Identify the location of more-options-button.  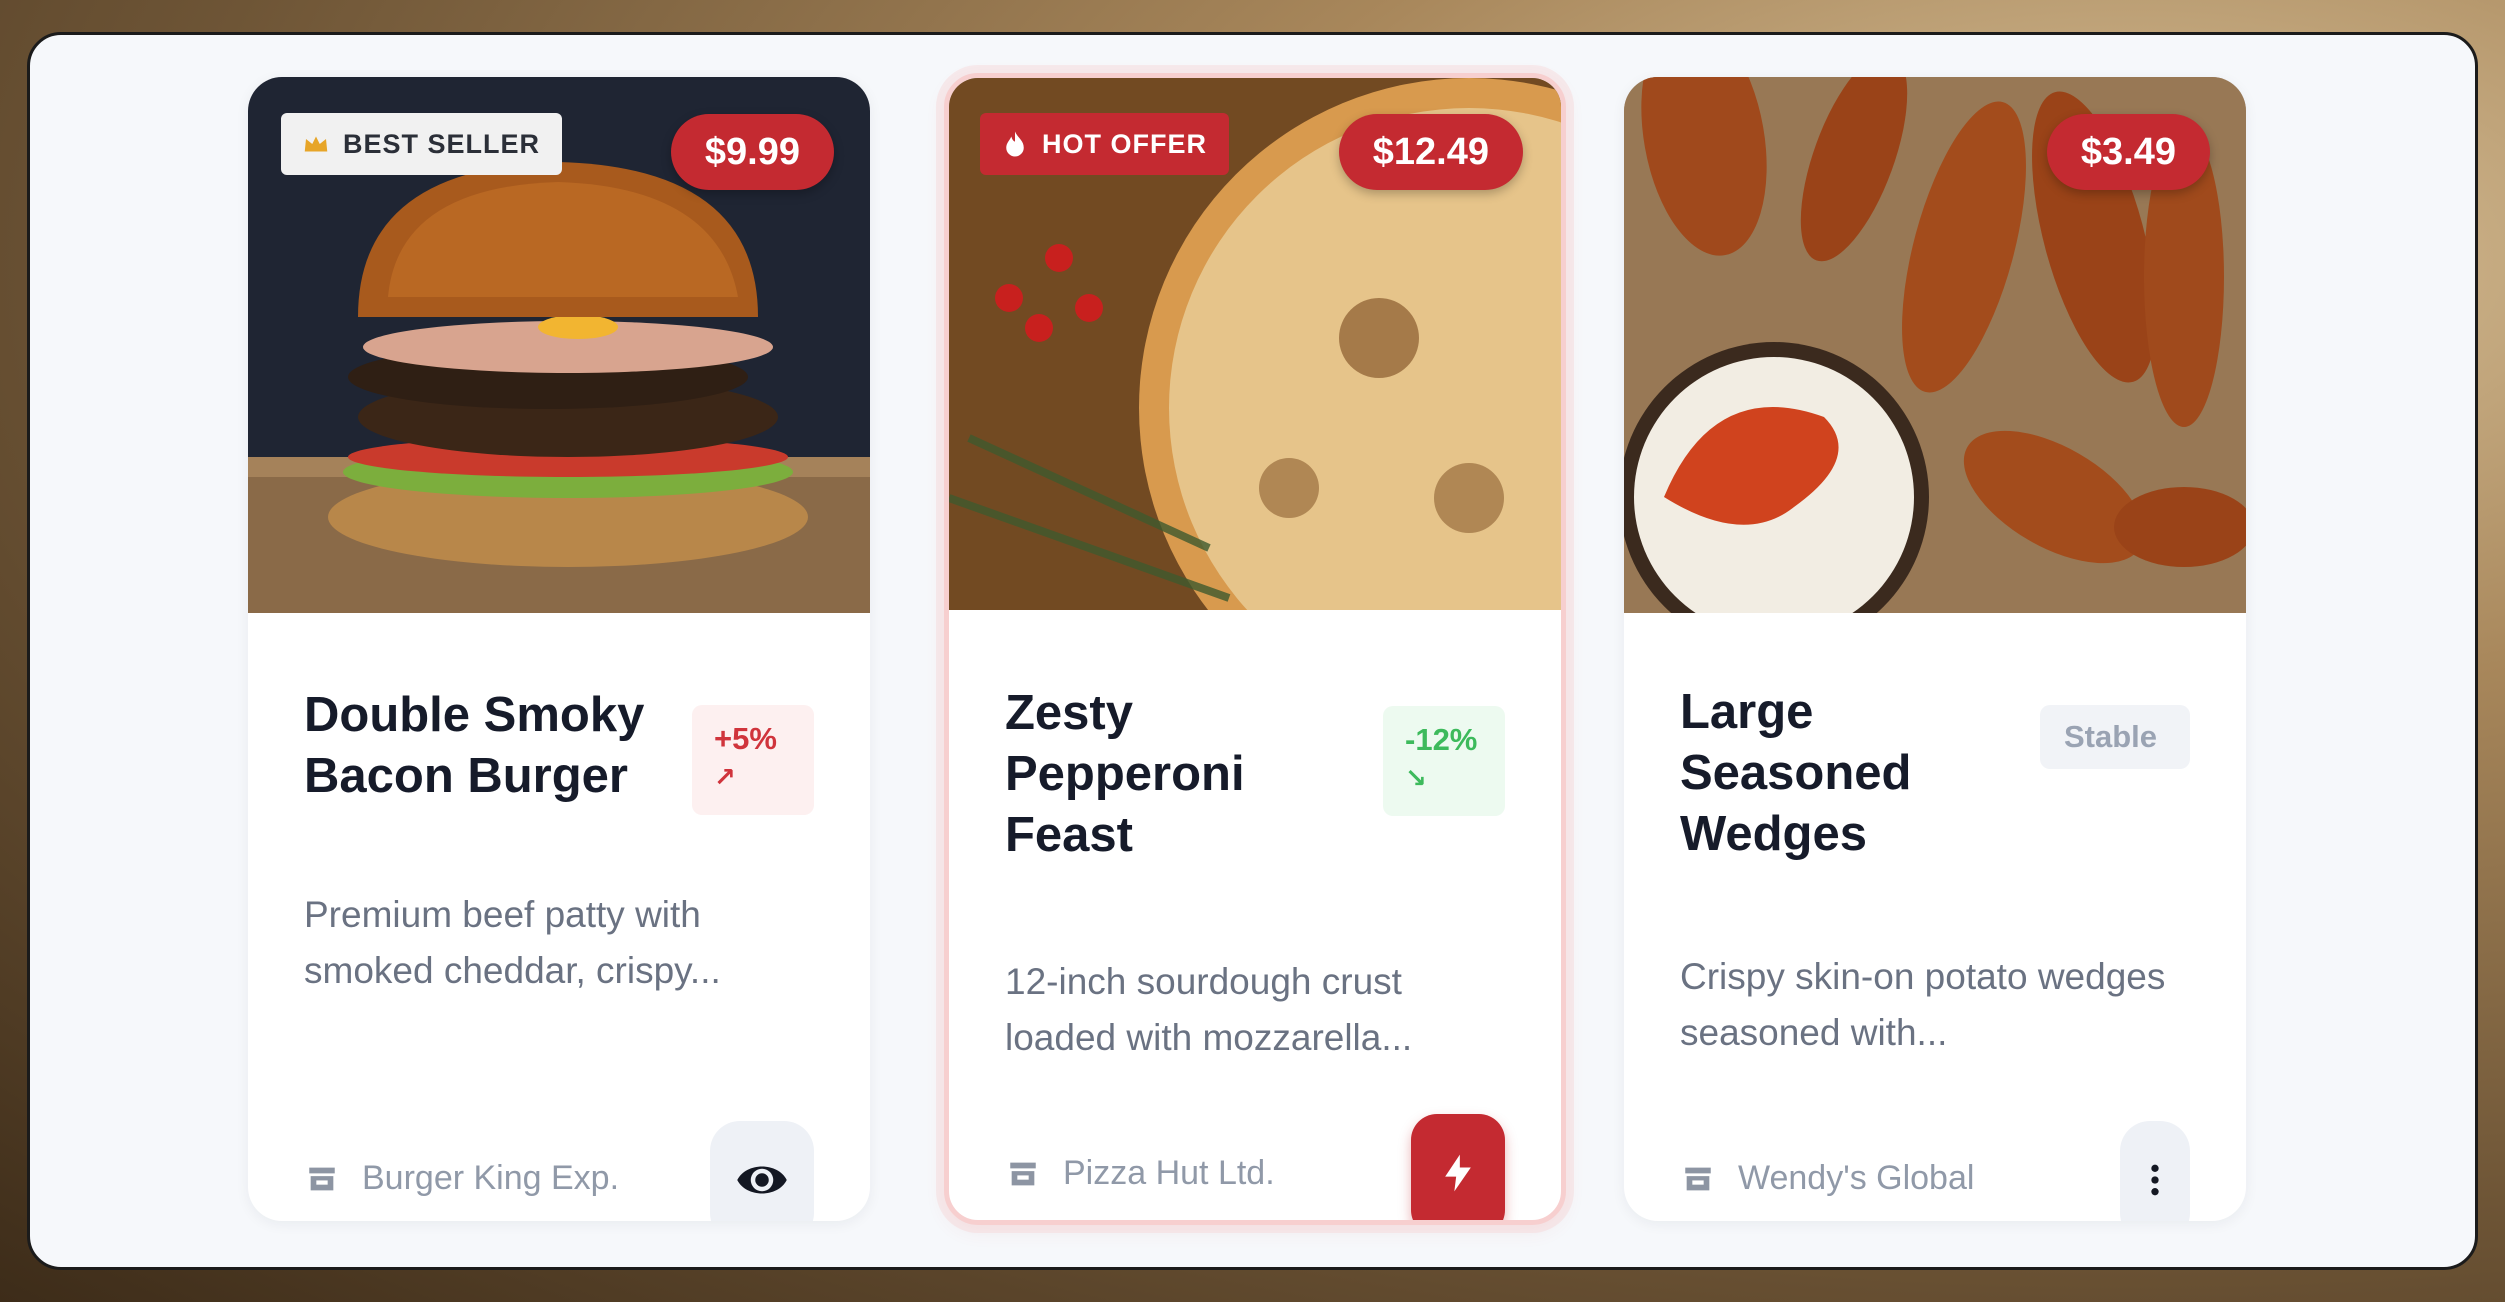
(2155, 1171).